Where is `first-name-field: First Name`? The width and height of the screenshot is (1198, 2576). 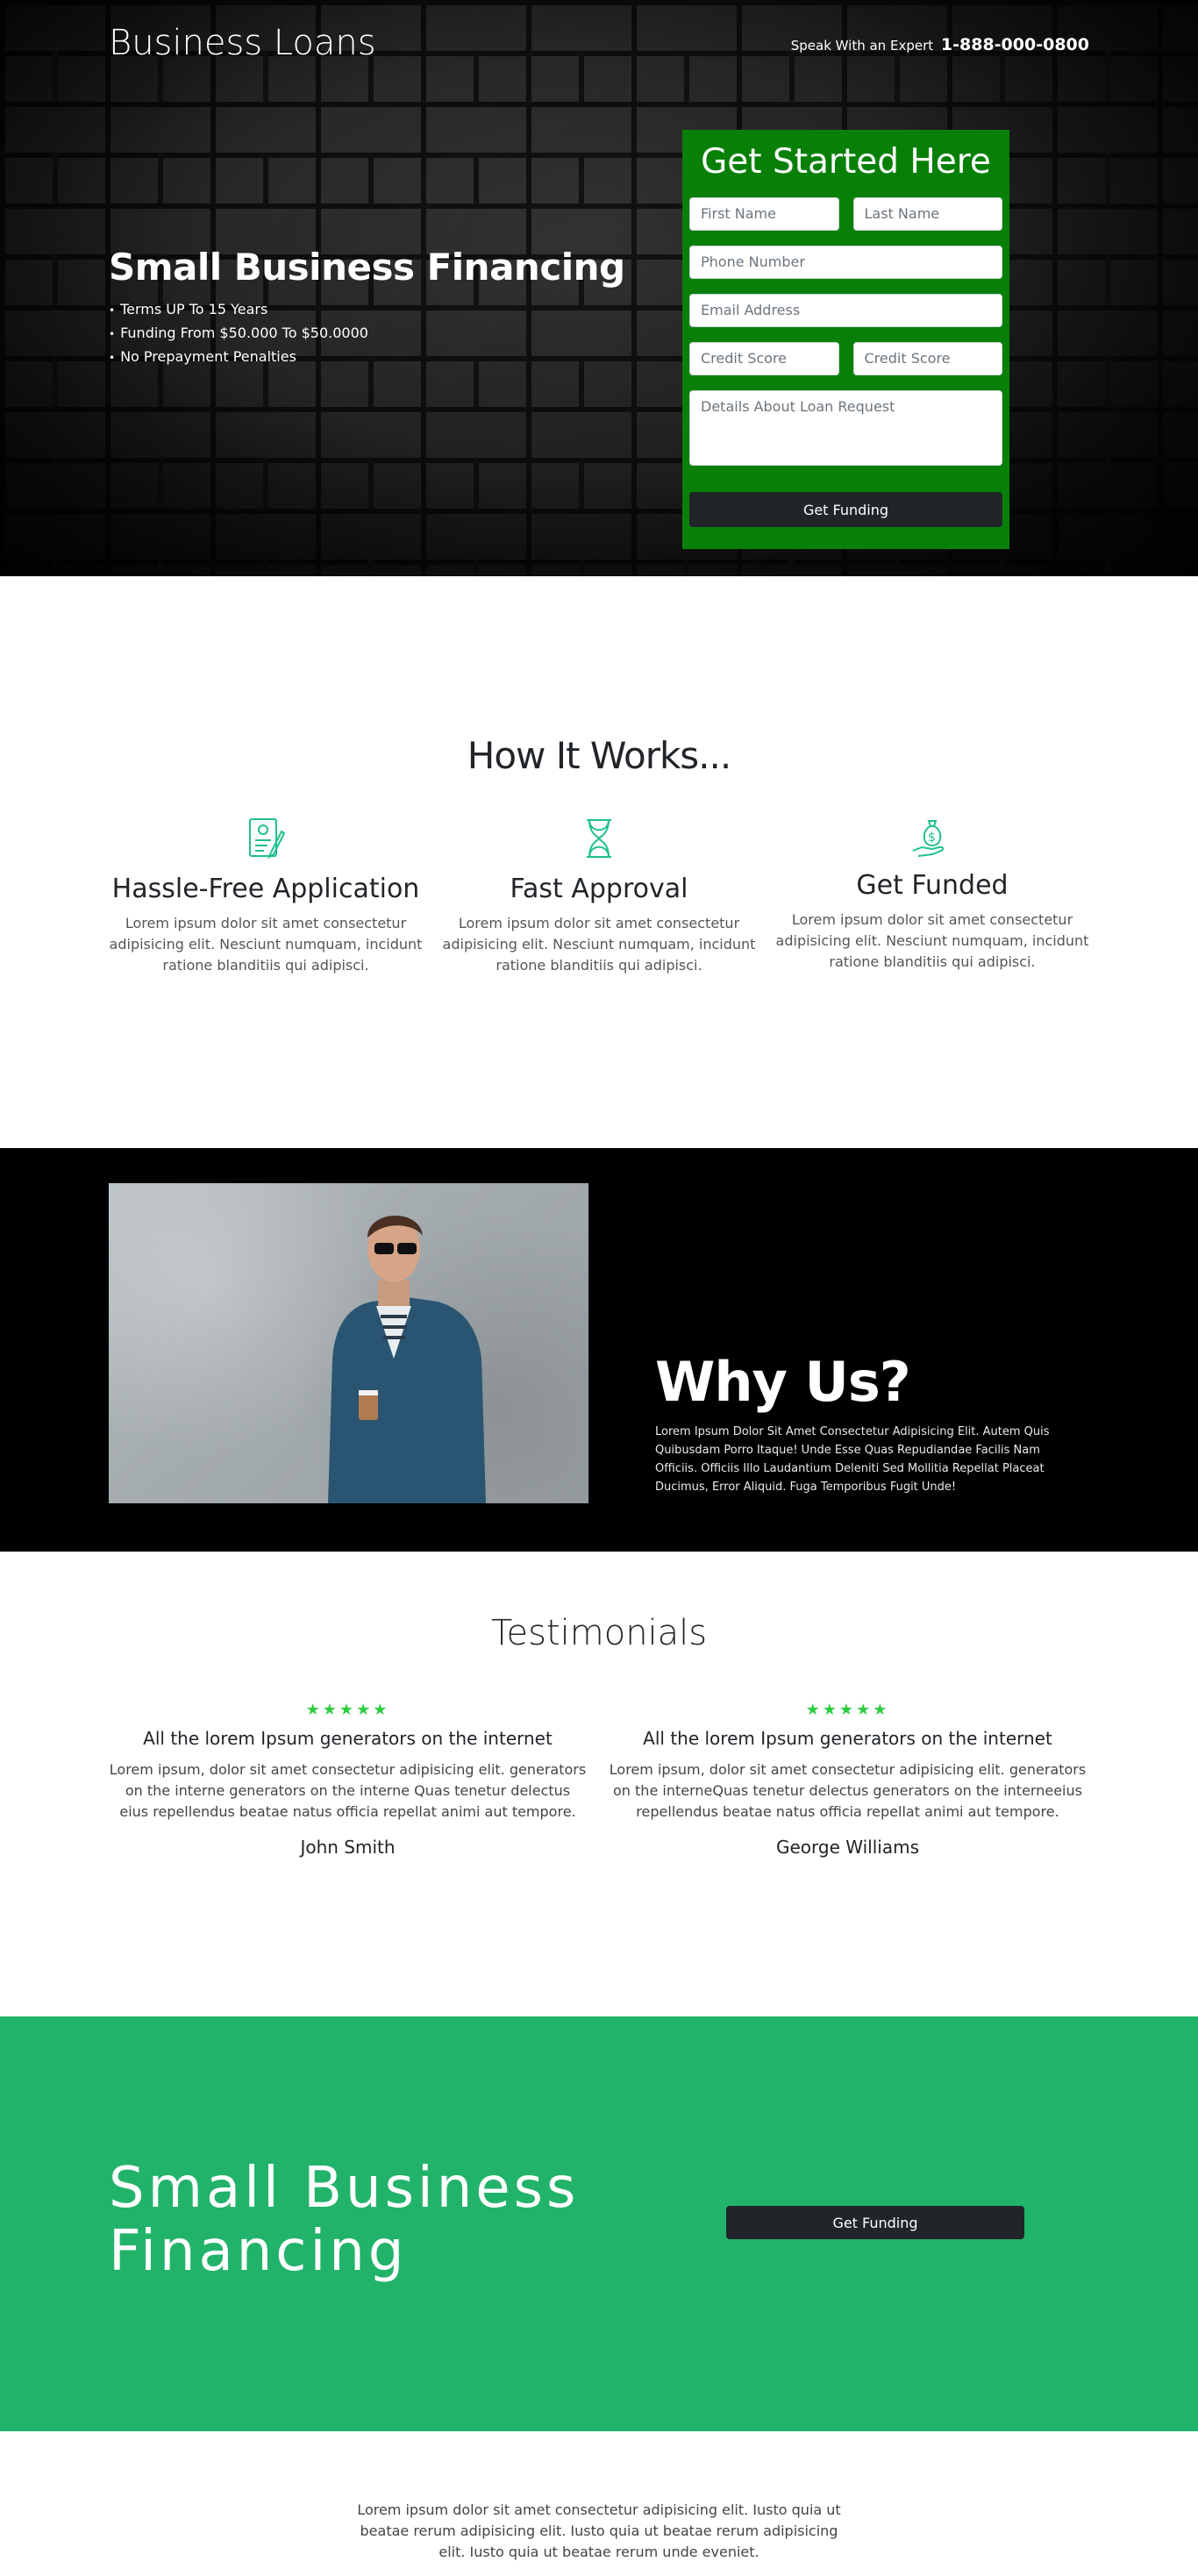 first-name-field: First Name is located at coordinates (764, 214).